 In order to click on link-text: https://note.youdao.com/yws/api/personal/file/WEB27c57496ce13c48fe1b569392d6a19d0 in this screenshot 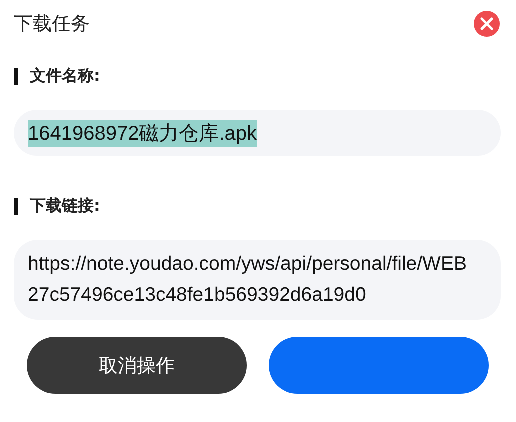, I will do `click(248, 280)`.